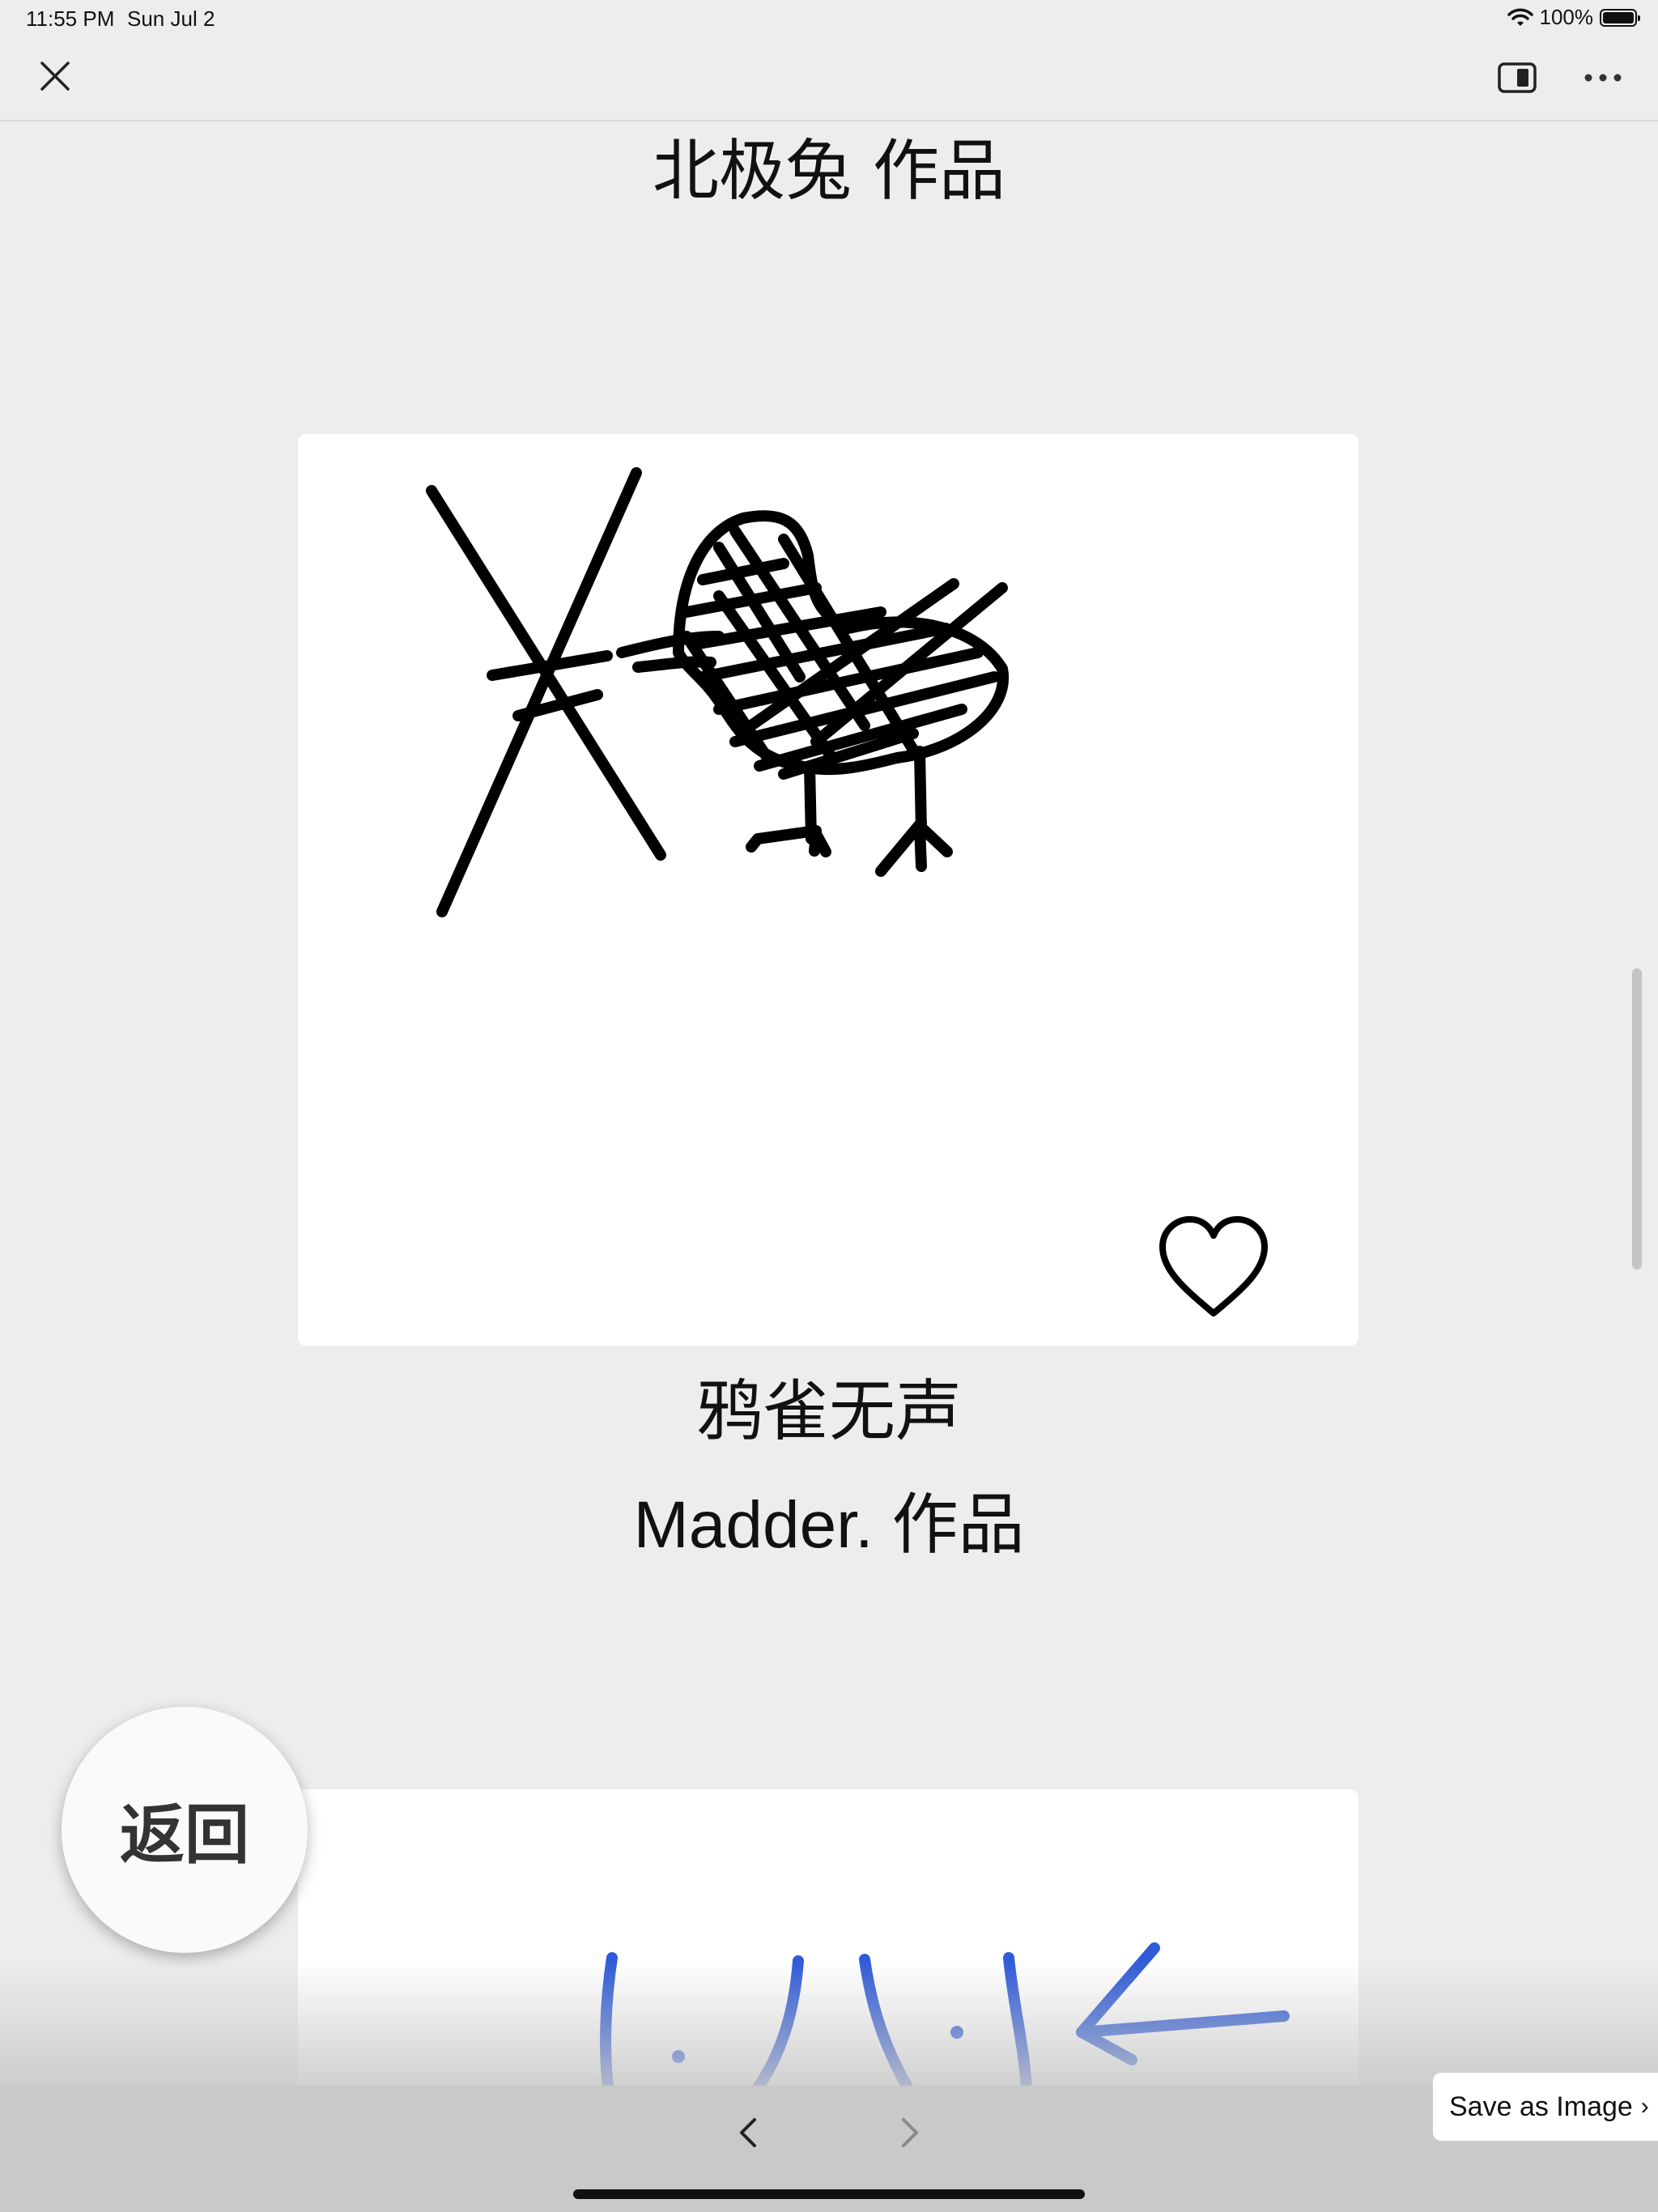  I want to click on save-as-image-label: Save as Image, so click(1541, 2106).